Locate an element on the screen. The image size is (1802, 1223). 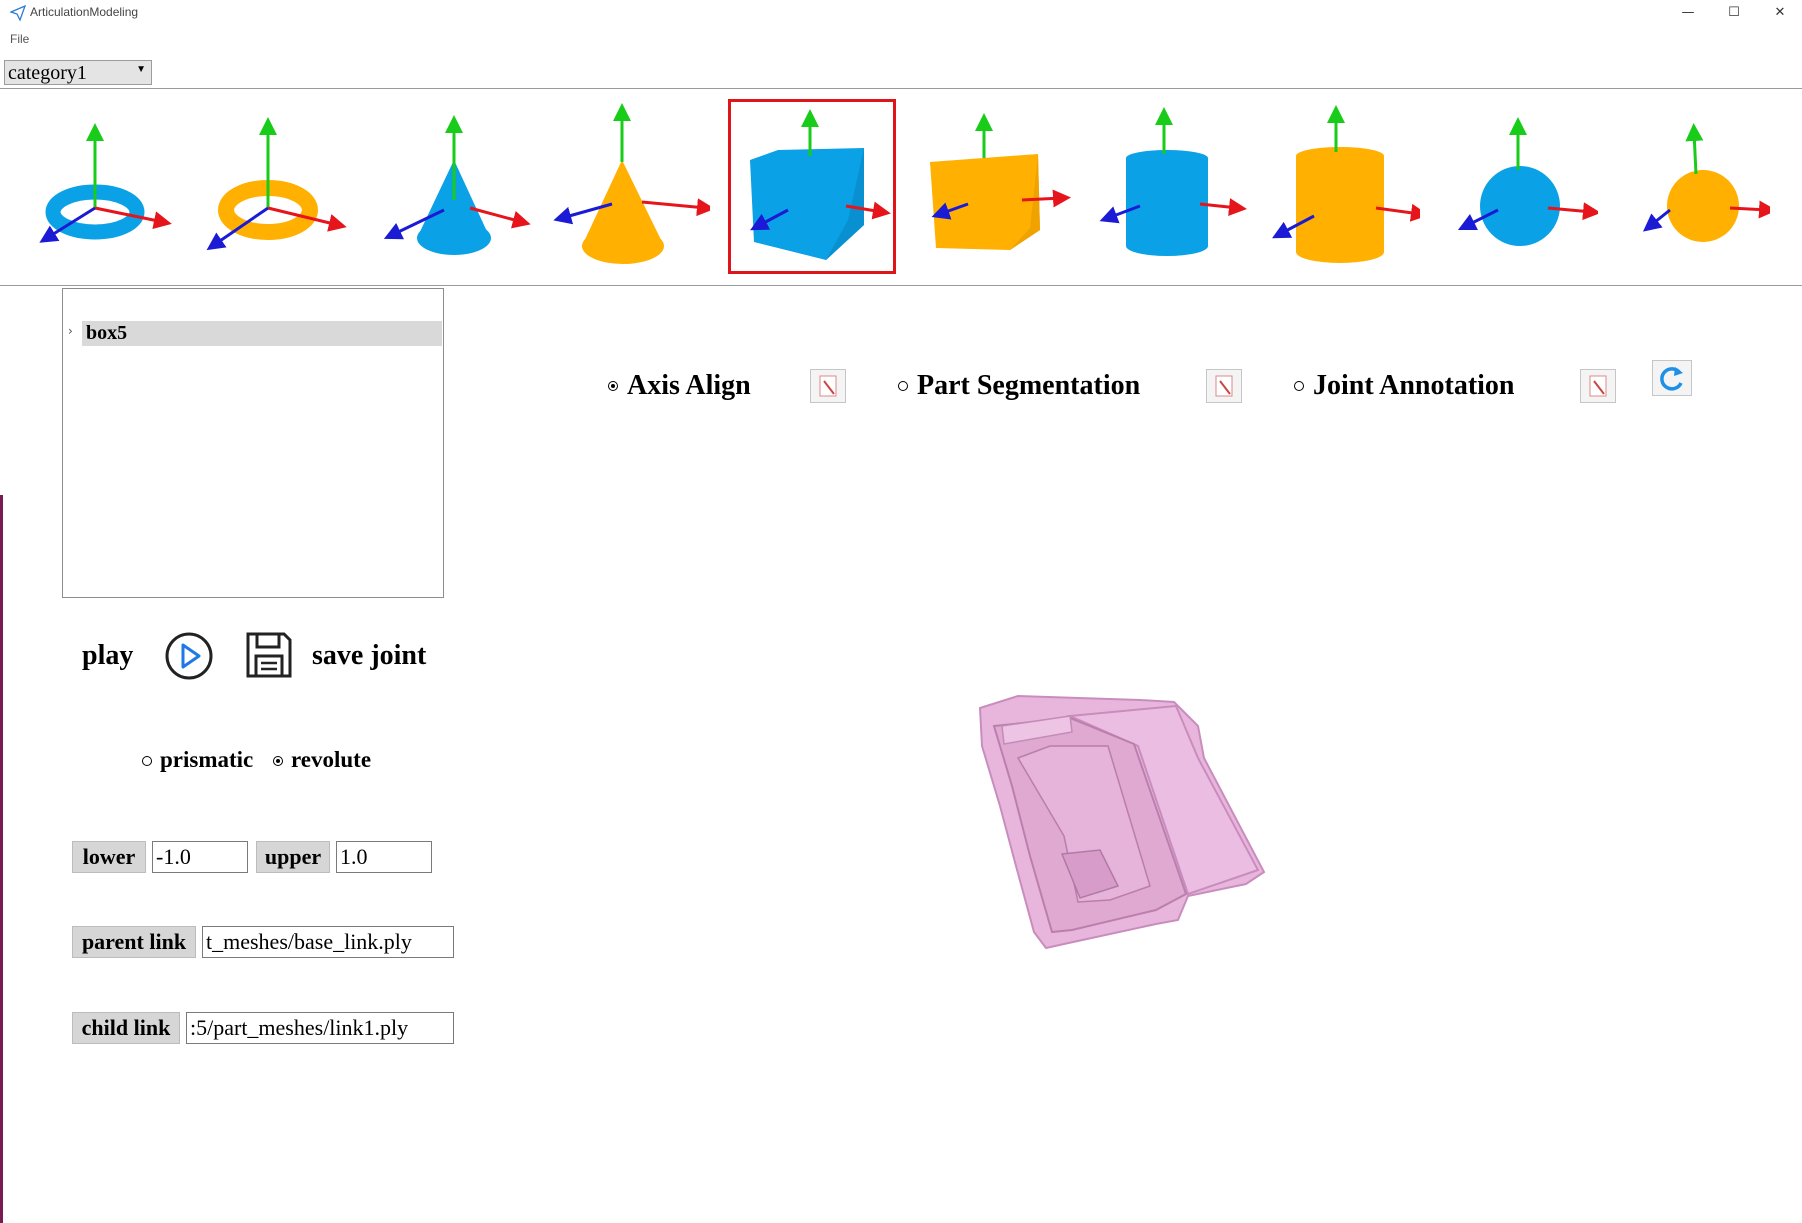
play-label: play is located at coordinates (108, 655).